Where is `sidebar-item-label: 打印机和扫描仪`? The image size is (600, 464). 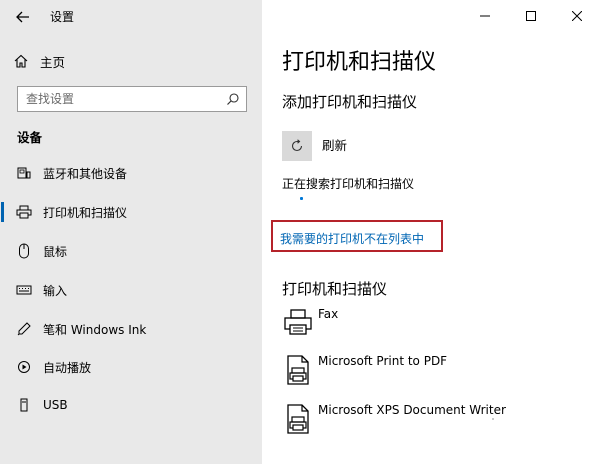 sidebar-item-label: 打印机和扫描仪 is located at coordinates (85, 213).